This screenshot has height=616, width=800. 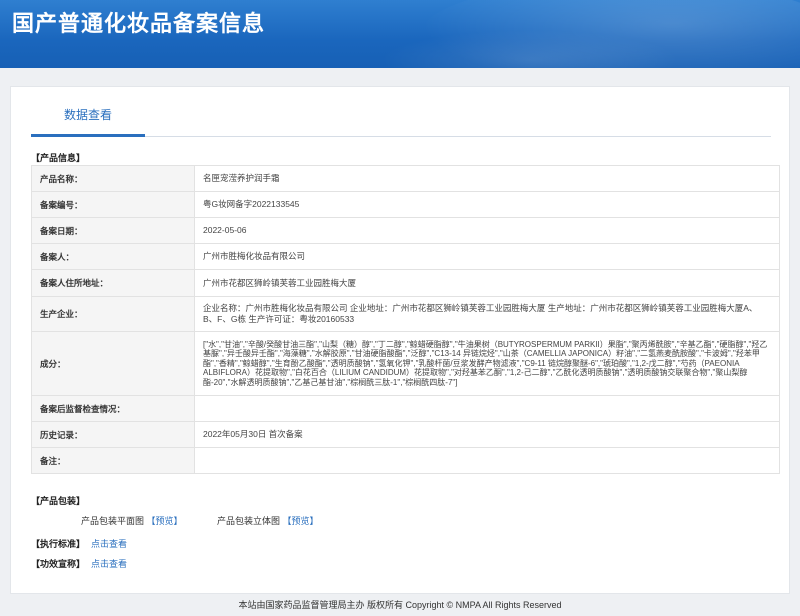 I want to click on product-name-value: 名匣宠滢养护润手霜, so click(x=487, y=178).